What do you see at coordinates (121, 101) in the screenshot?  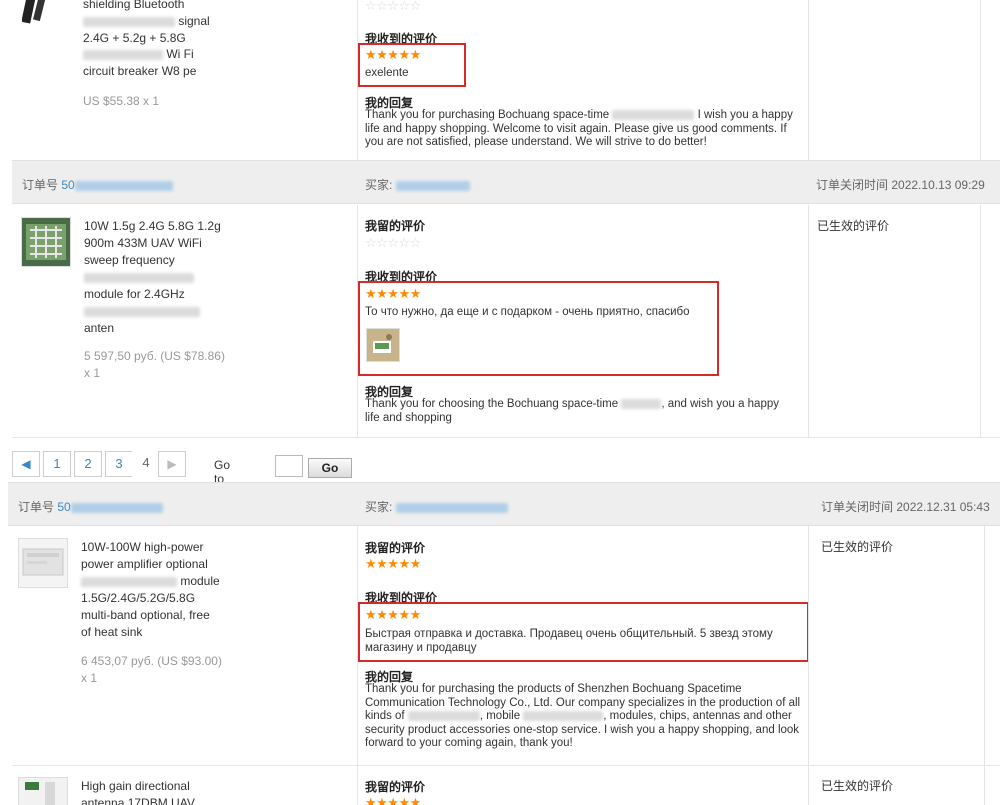 I see `product-price: US $55.38 x 1` at bounding box center [121, 101].